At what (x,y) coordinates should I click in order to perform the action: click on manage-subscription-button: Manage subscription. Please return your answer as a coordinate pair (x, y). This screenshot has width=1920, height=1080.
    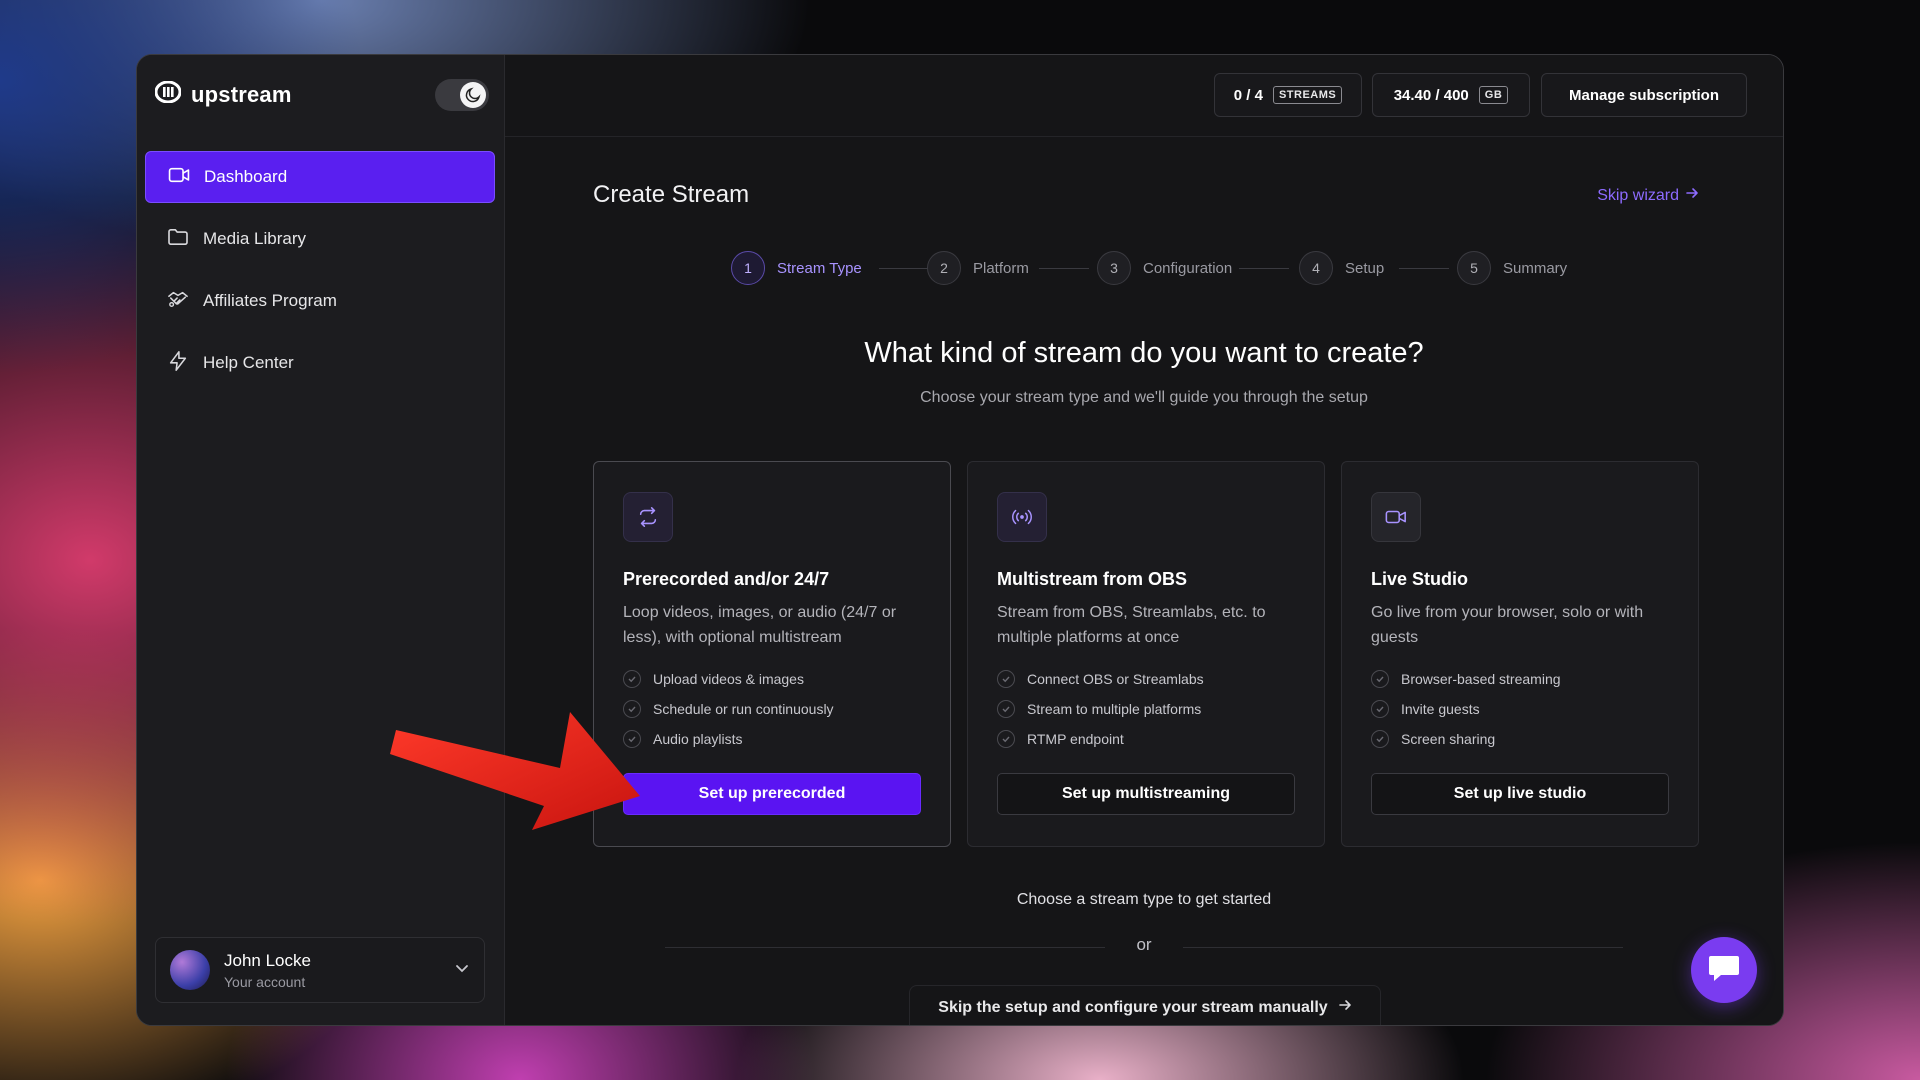
    Looking at the image, I should click on (1644, 95).